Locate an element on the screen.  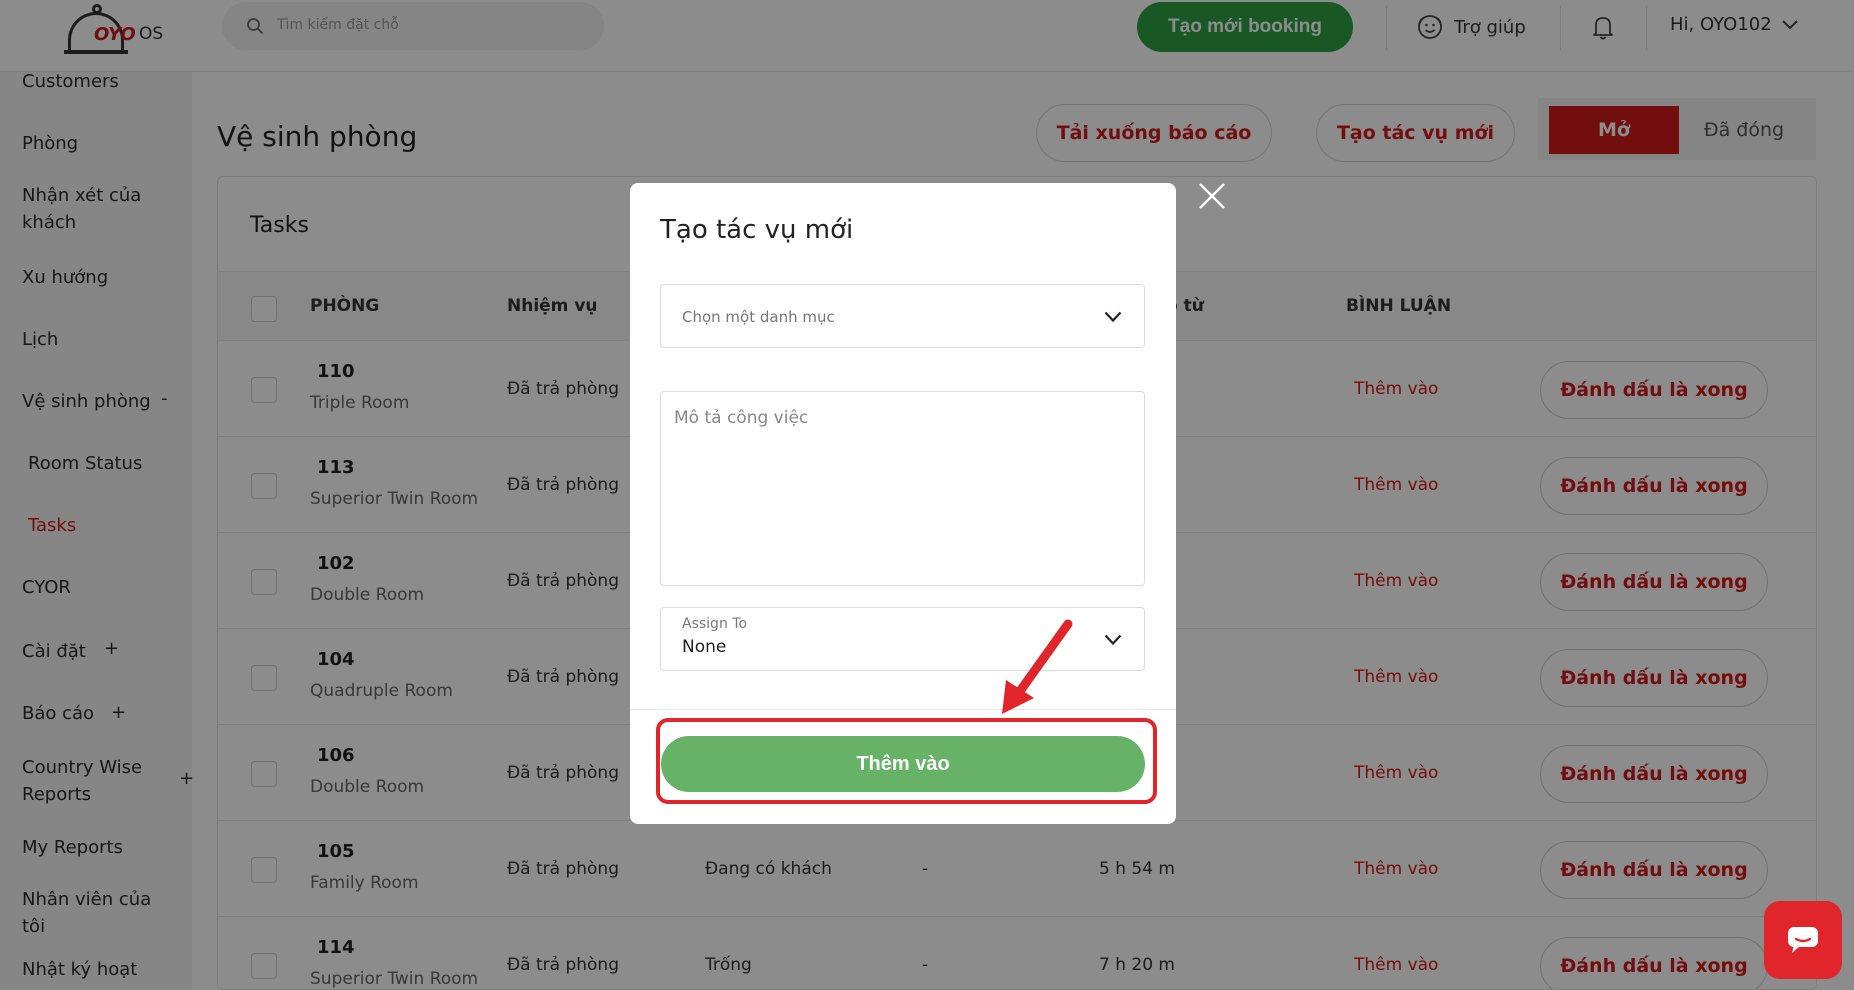
modal-divider is located at coordinates (903, 709).